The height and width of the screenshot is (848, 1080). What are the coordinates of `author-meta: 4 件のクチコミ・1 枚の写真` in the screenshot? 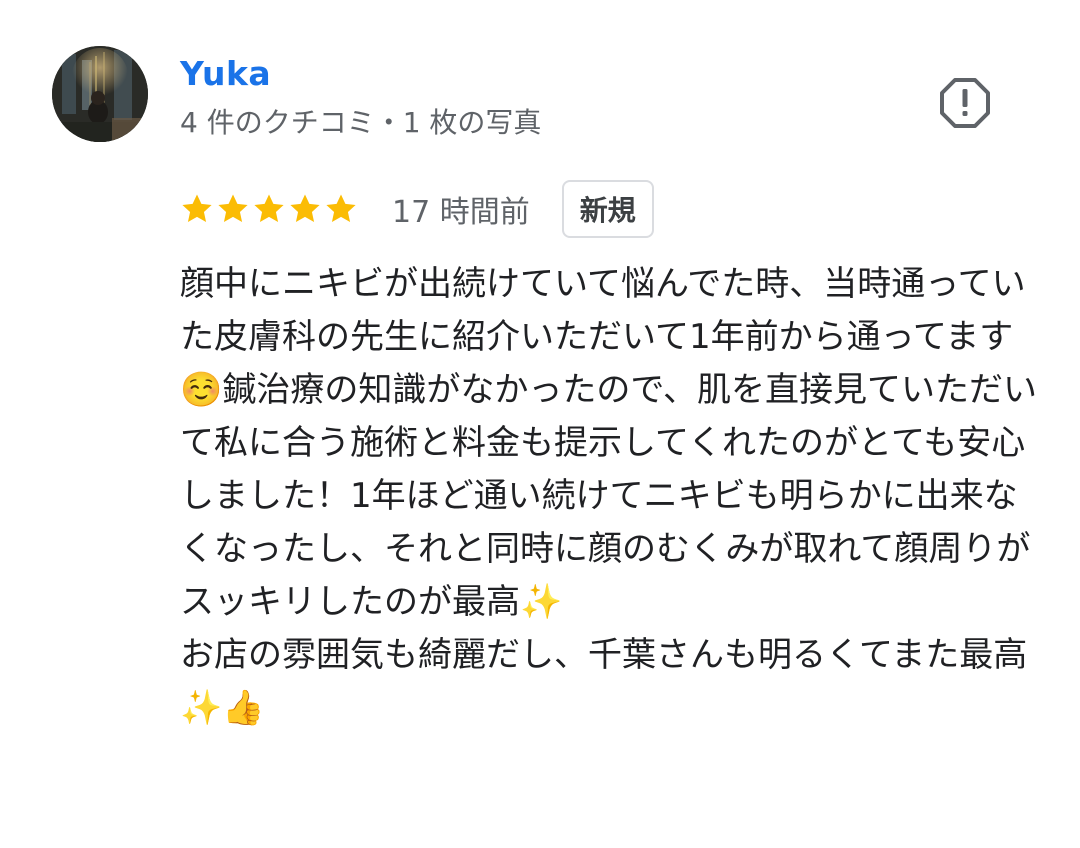 It's located at (361, 122).